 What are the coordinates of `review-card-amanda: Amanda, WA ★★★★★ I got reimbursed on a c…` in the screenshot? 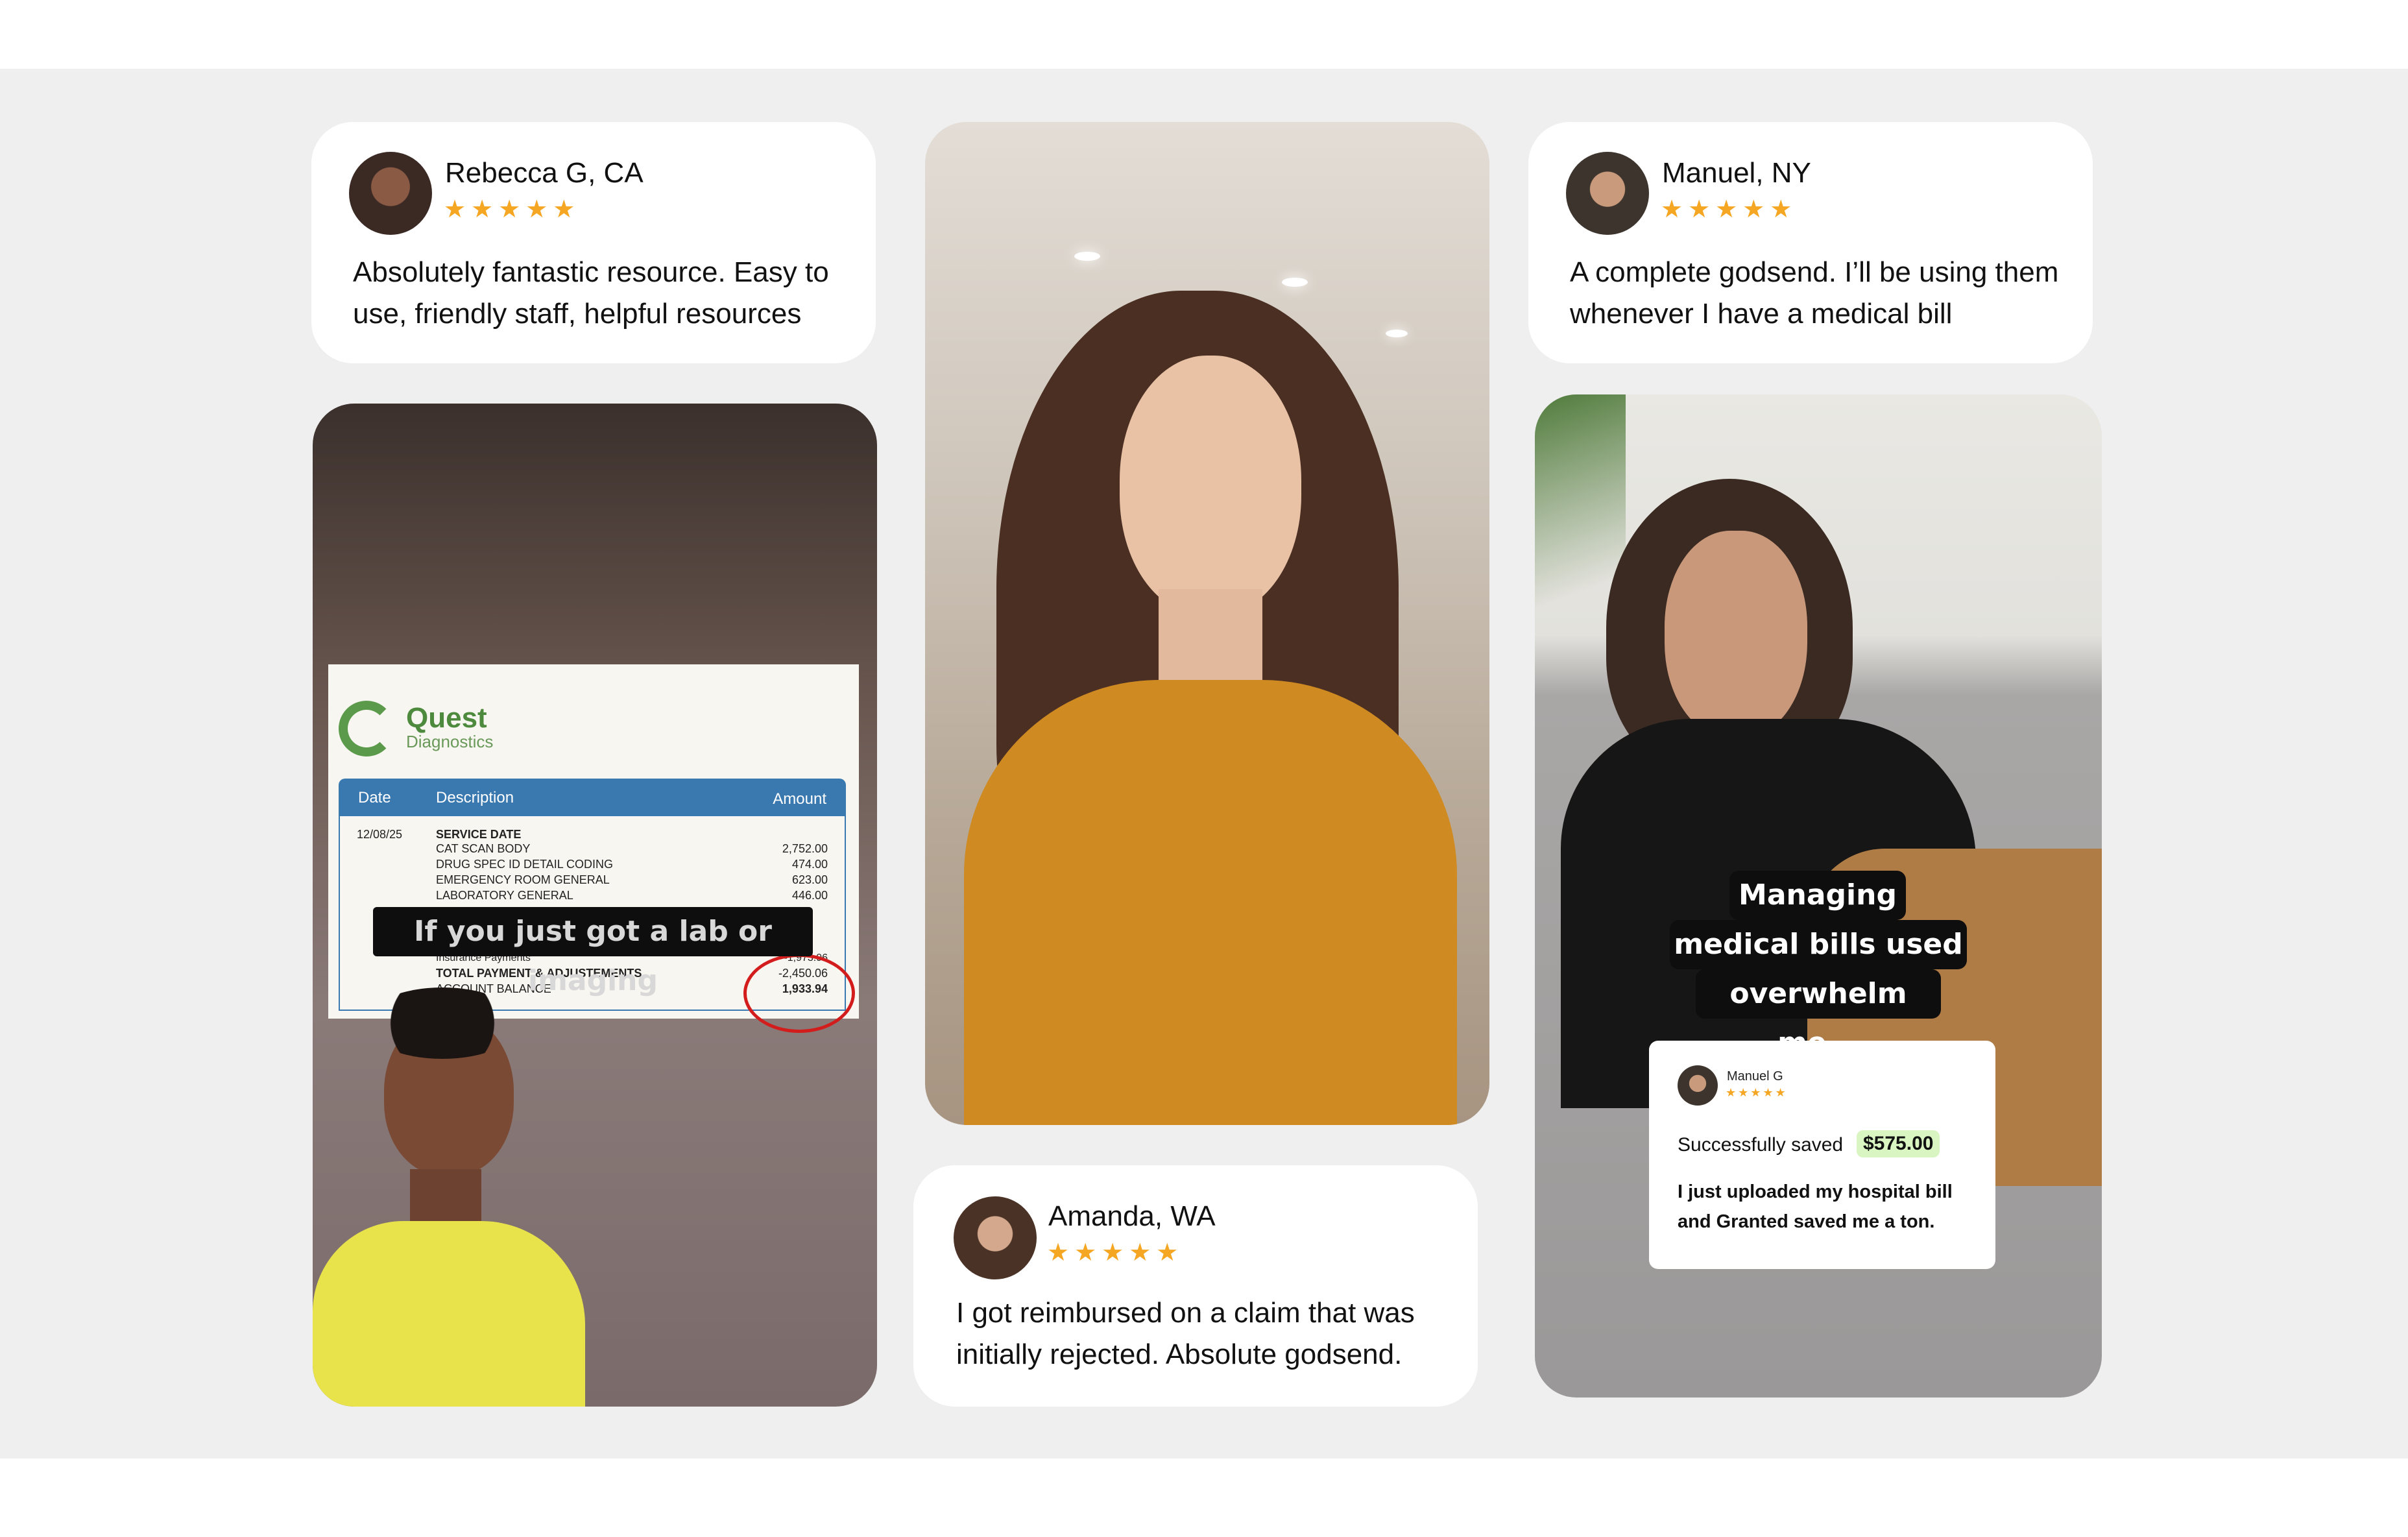 It's located at (1195, 1286).